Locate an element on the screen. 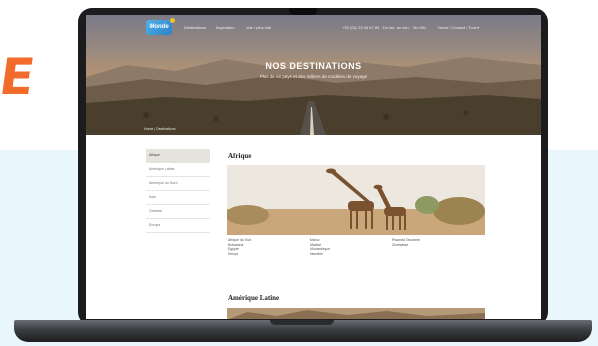  country-column-1: Afrique du Sud Botswana Egypte Kenya is located at coordinates (239, 247).